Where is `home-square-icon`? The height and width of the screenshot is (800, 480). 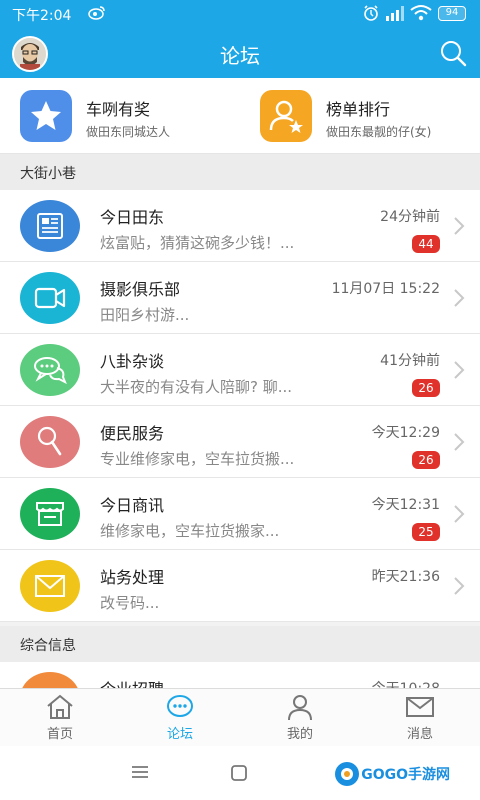
home-square-icon is located at coordinates (239, 773).